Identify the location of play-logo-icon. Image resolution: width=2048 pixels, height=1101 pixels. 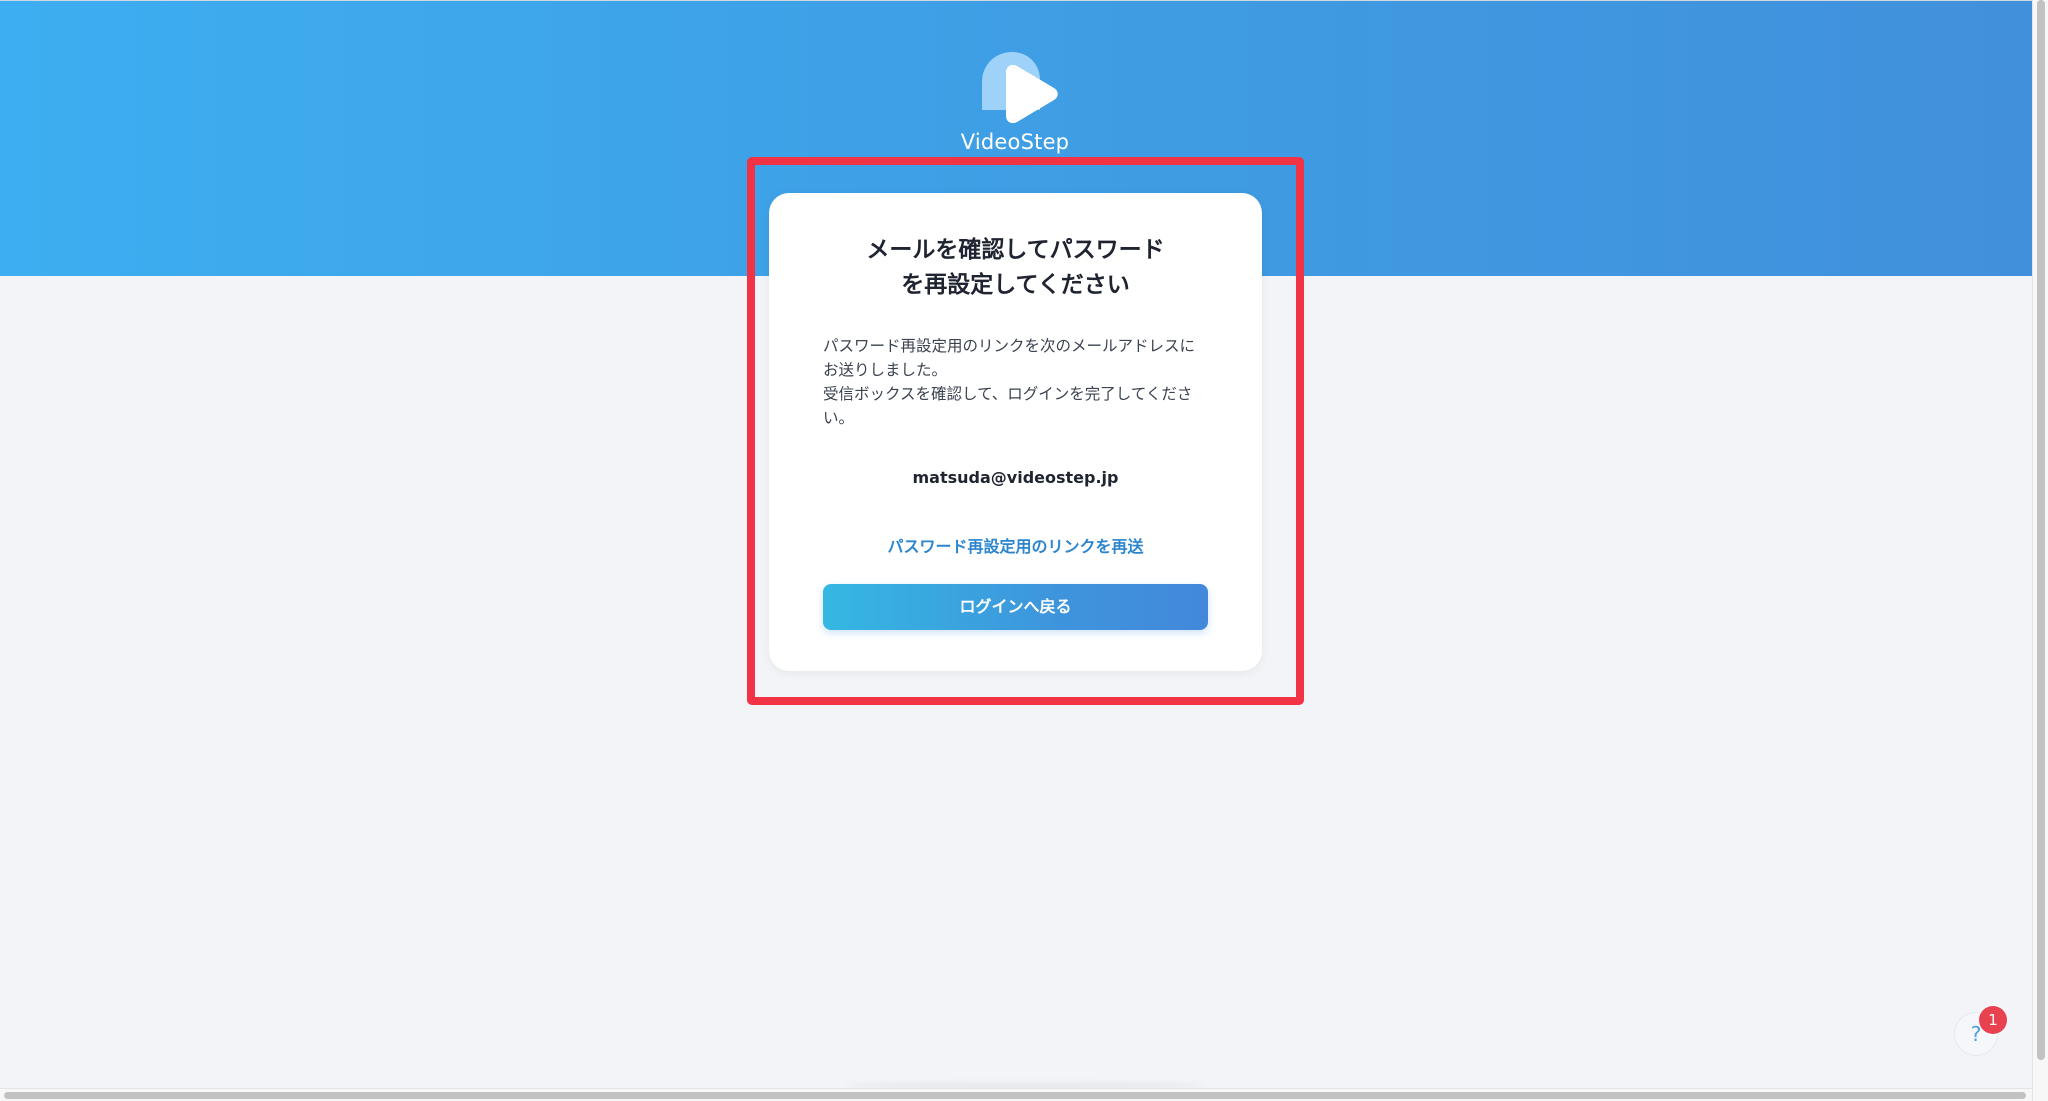
(1020, 88).